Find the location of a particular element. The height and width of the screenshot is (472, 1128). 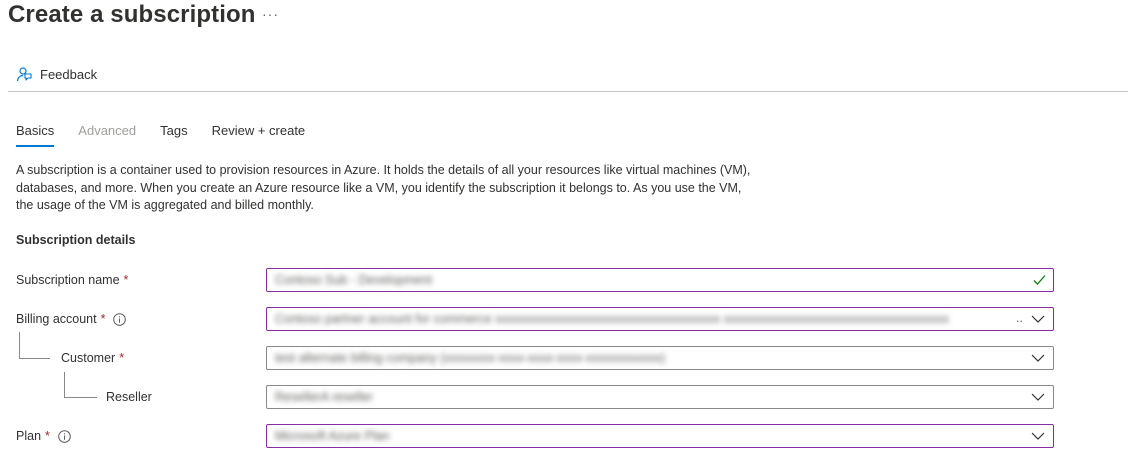

billing-account-ellipsis: .. is located at coordinates (1019, 318).